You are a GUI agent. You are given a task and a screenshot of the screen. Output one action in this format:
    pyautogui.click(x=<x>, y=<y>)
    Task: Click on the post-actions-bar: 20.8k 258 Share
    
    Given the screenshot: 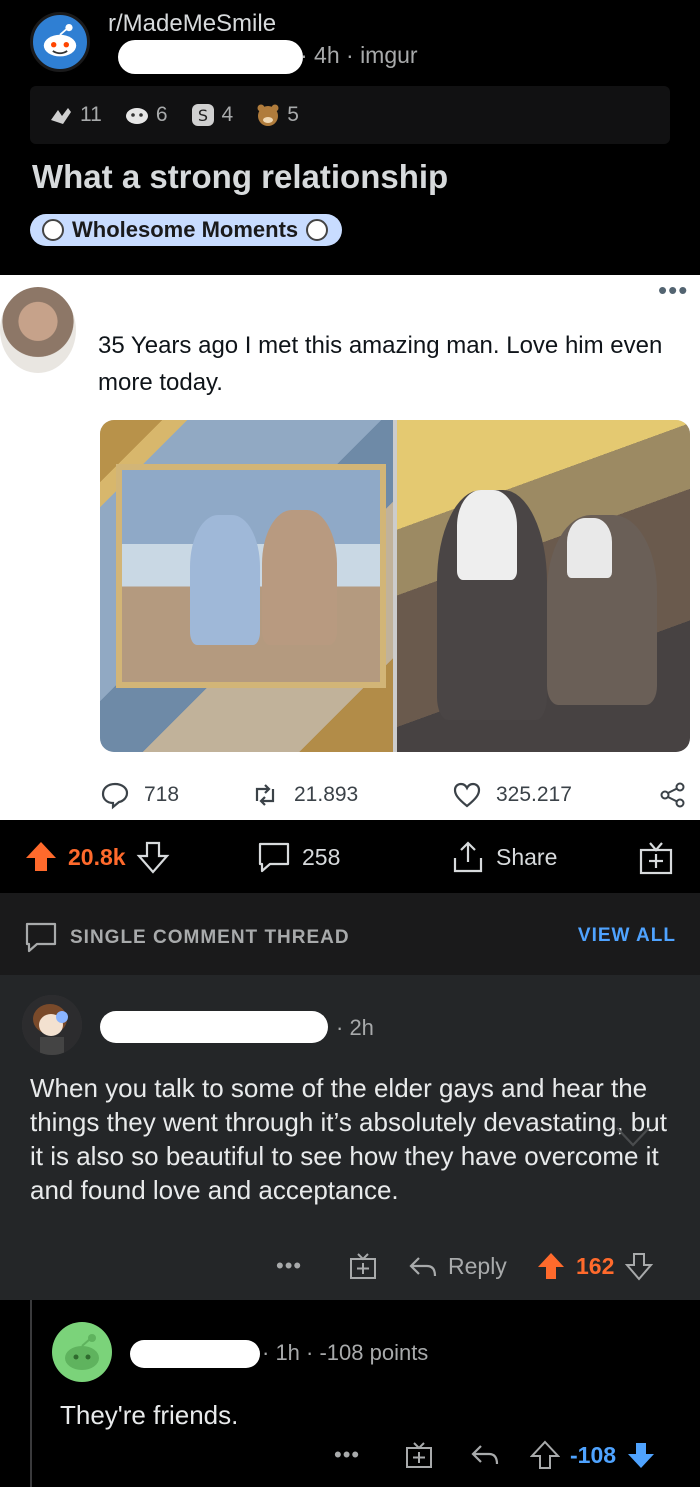 What is the action you would take?
    pyautogui.click(x=350, y=856)
    